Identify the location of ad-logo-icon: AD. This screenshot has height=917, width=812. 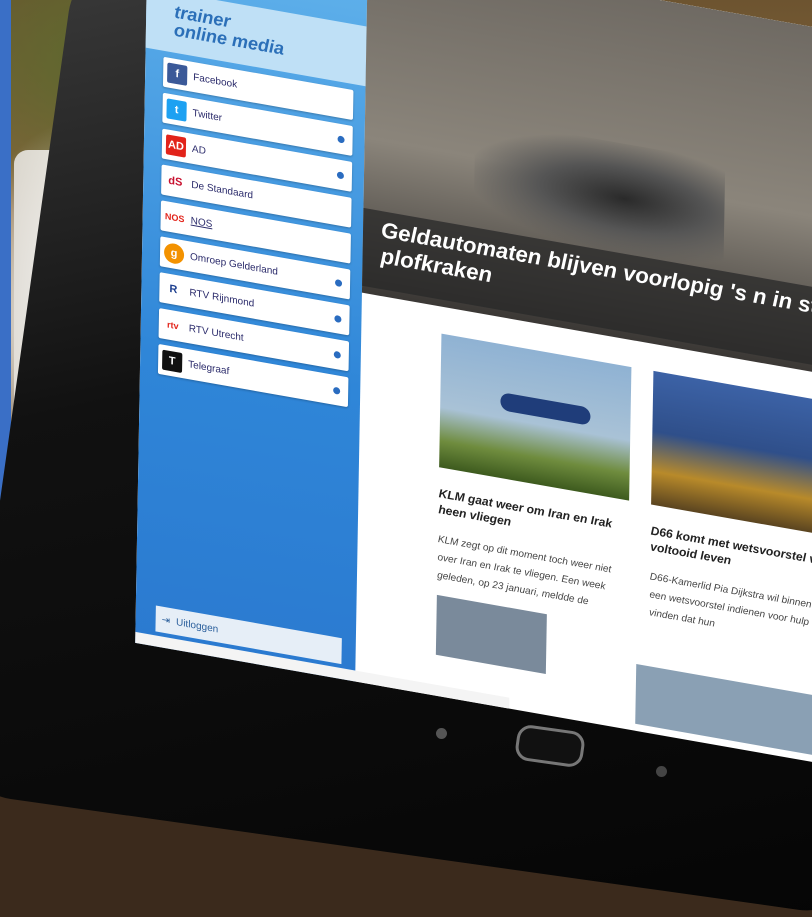
(176, 146).